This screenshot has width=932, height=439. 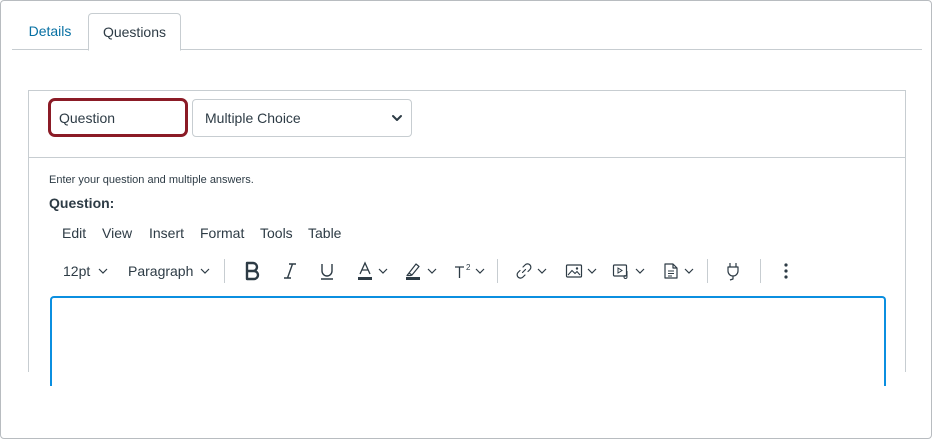 I want to click on superscript-button: 2, so click(x=469, y=271).